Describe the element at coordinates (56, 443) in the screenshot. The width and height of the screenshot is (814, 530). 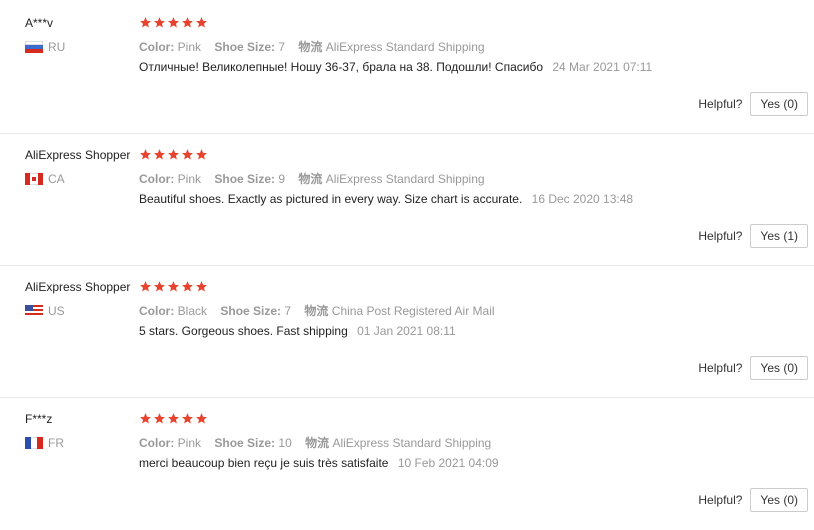
I see `country-code: FR` at that location.